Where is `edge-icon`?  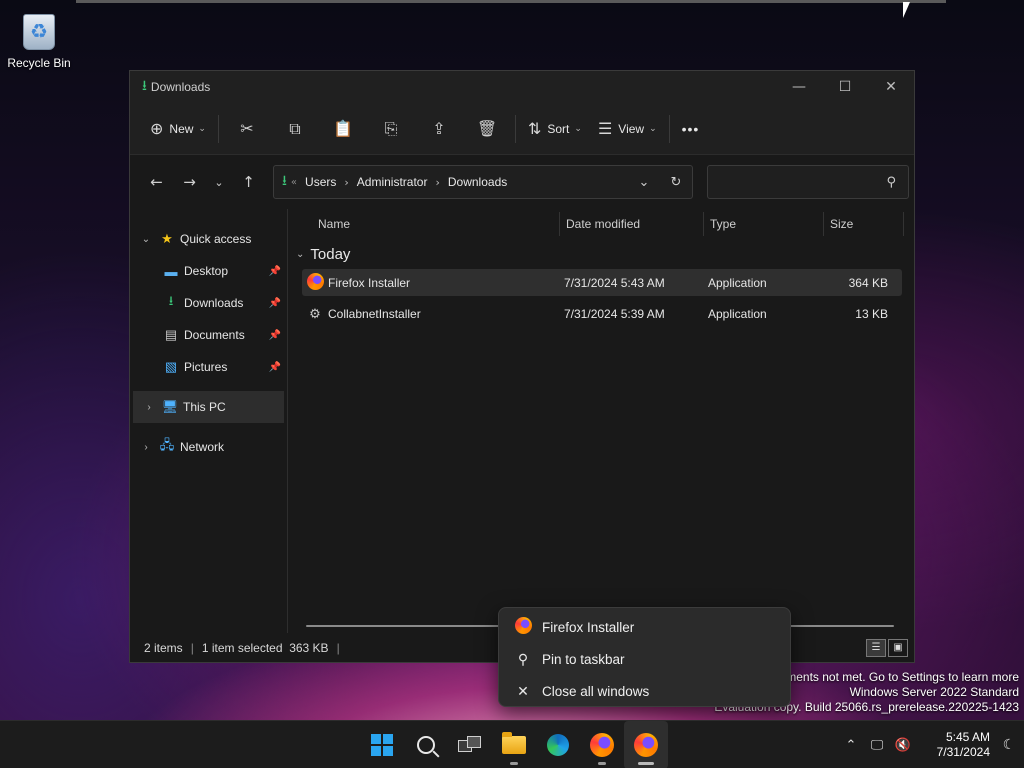
edge-icon is located at coordinates (558, 745).